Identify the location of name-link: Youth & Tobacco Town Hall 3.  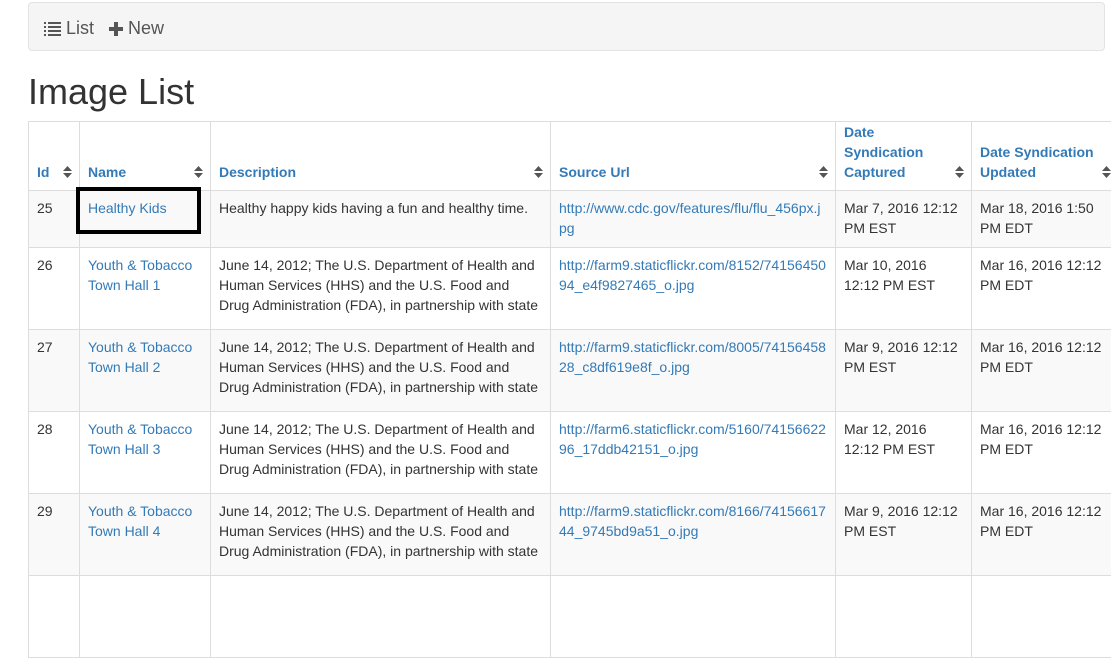
(140, 439).